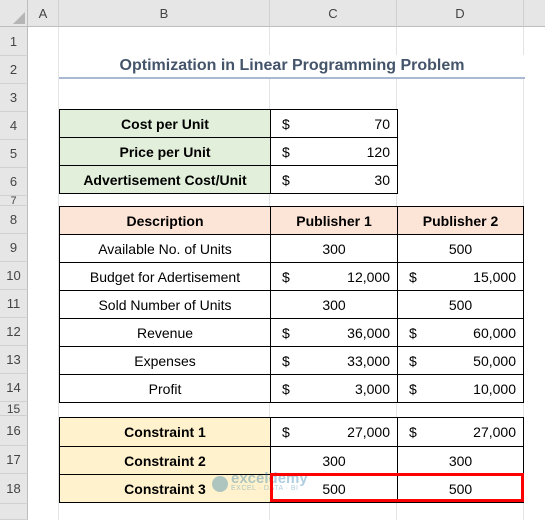 The width and height of the screenshot is (545, 520). Describe the element at coordinates (368, 332) in the screenshot. I see `cell-value: 36,000` at that location.